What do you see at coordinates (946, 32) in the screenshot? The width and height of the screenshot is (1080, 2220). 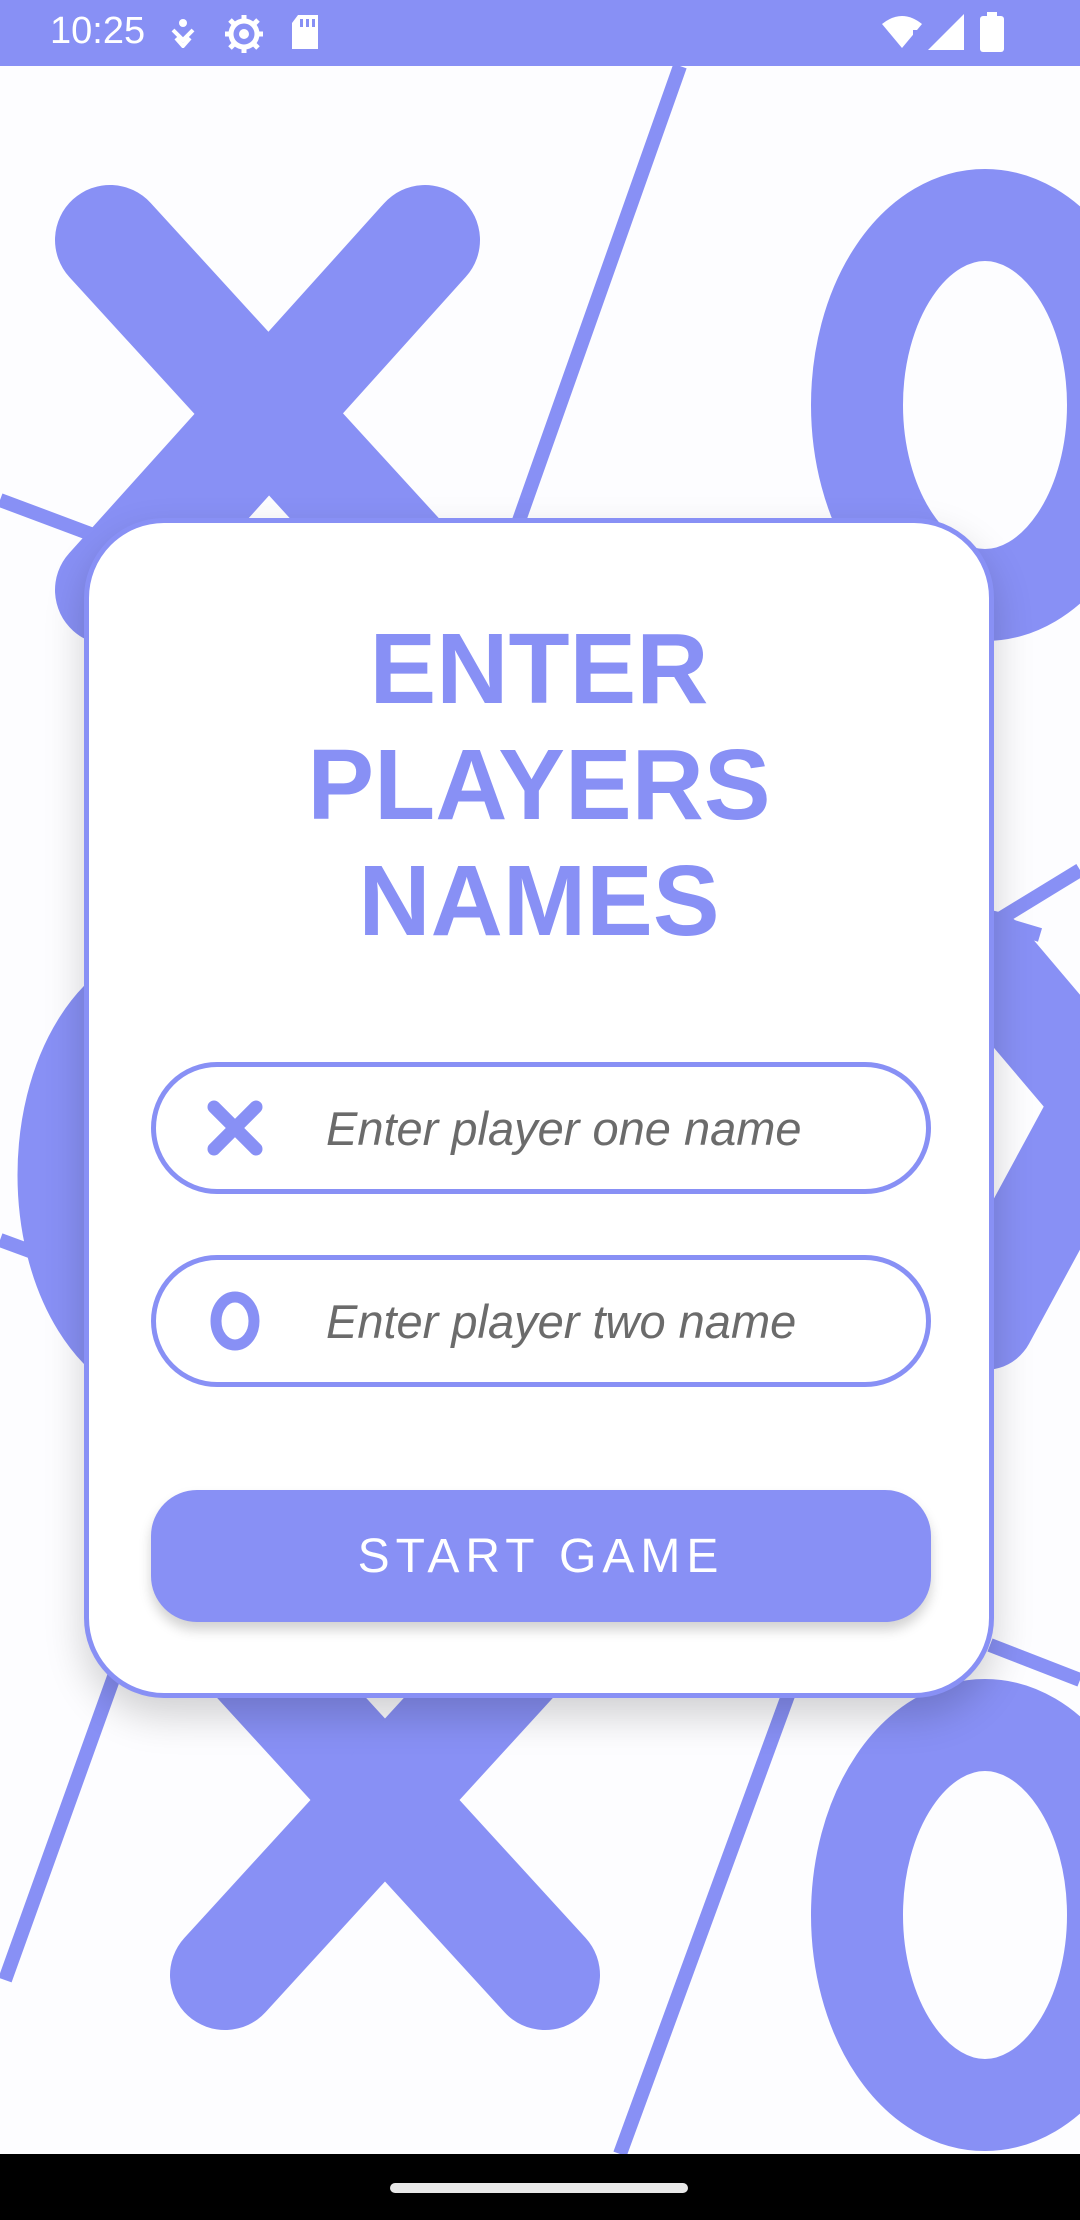 I see `signal-icon` at bounding box center [946, 32].